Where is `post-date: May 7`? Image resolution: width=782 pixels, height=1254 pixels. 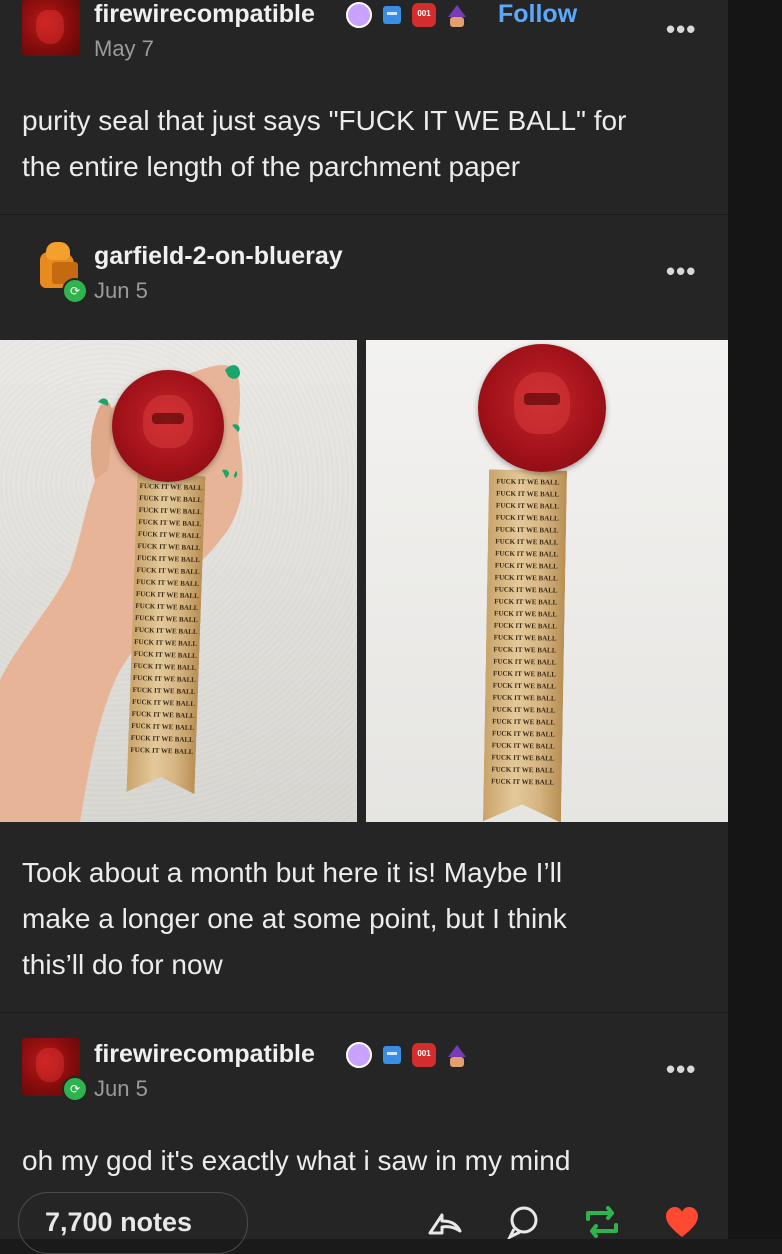
post-date: May 7 is located at coordinates (124, 49).